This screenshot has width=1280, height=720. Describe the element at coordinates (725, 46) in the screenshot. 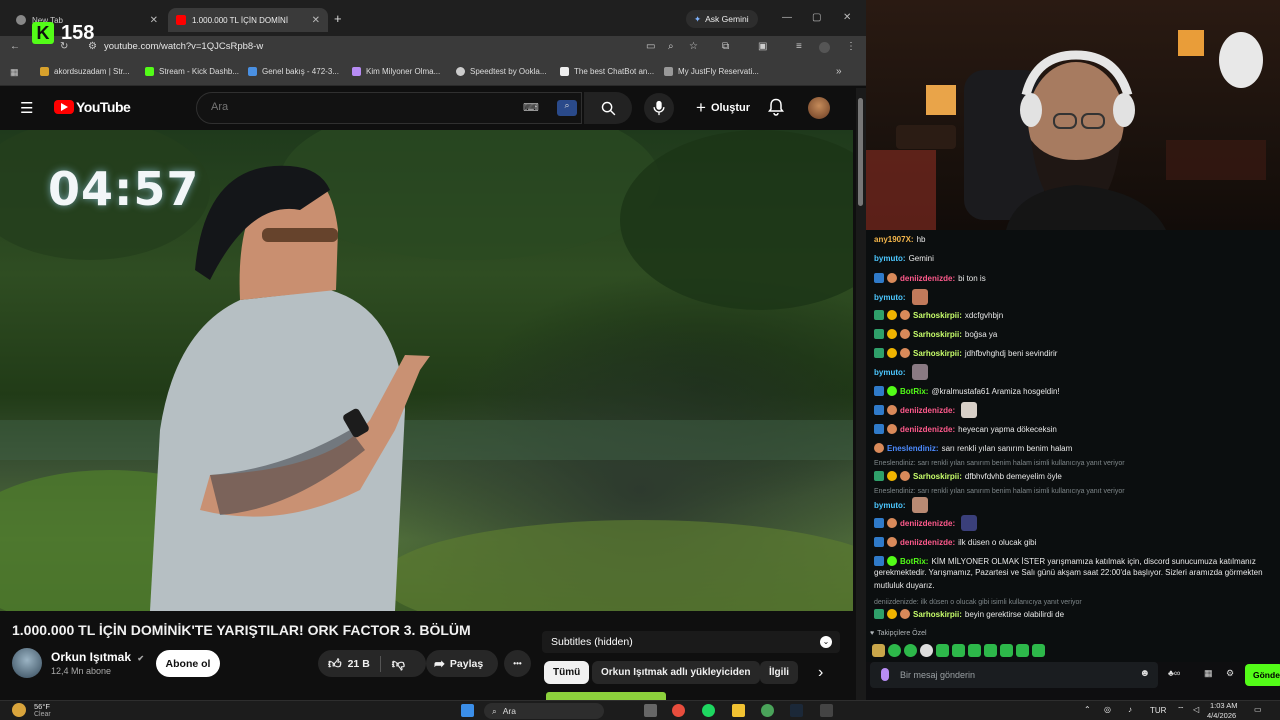

I see `extensions-icon: ⧉` at that location.